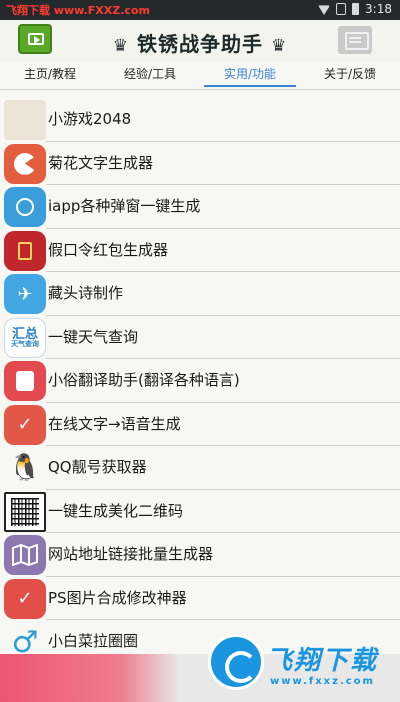 Image resolution: width=400 pixels, height=702 pixels. I want to click on list-item: 小俗翻译助手(翻译各种语言), so click(200, 381).